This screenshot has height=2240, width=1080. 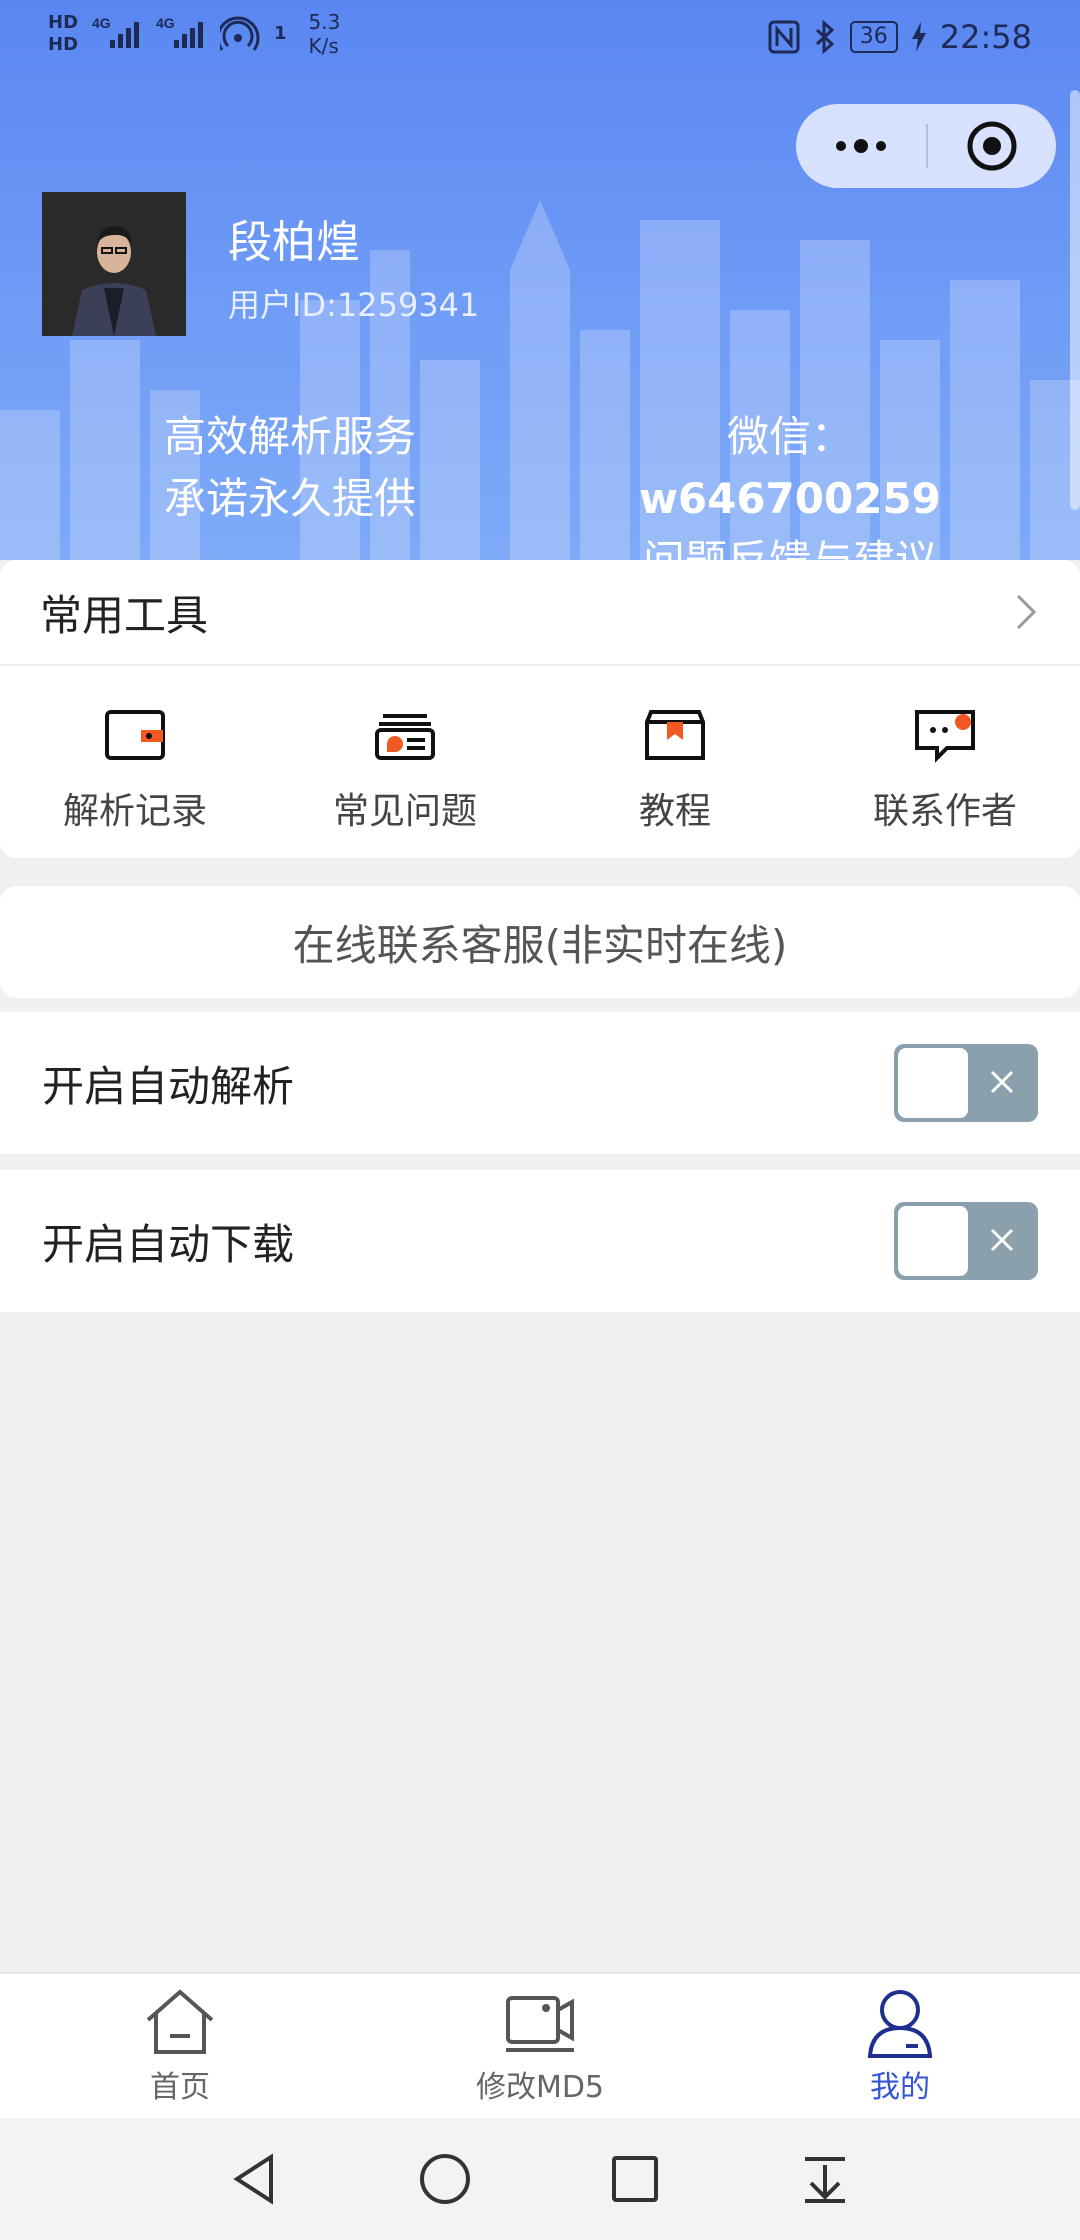 What do you see at coordinates (790, 545) in the screenshot?
I see `feedback-label: 问题反馈与建议` at bounding box center [790, 545].